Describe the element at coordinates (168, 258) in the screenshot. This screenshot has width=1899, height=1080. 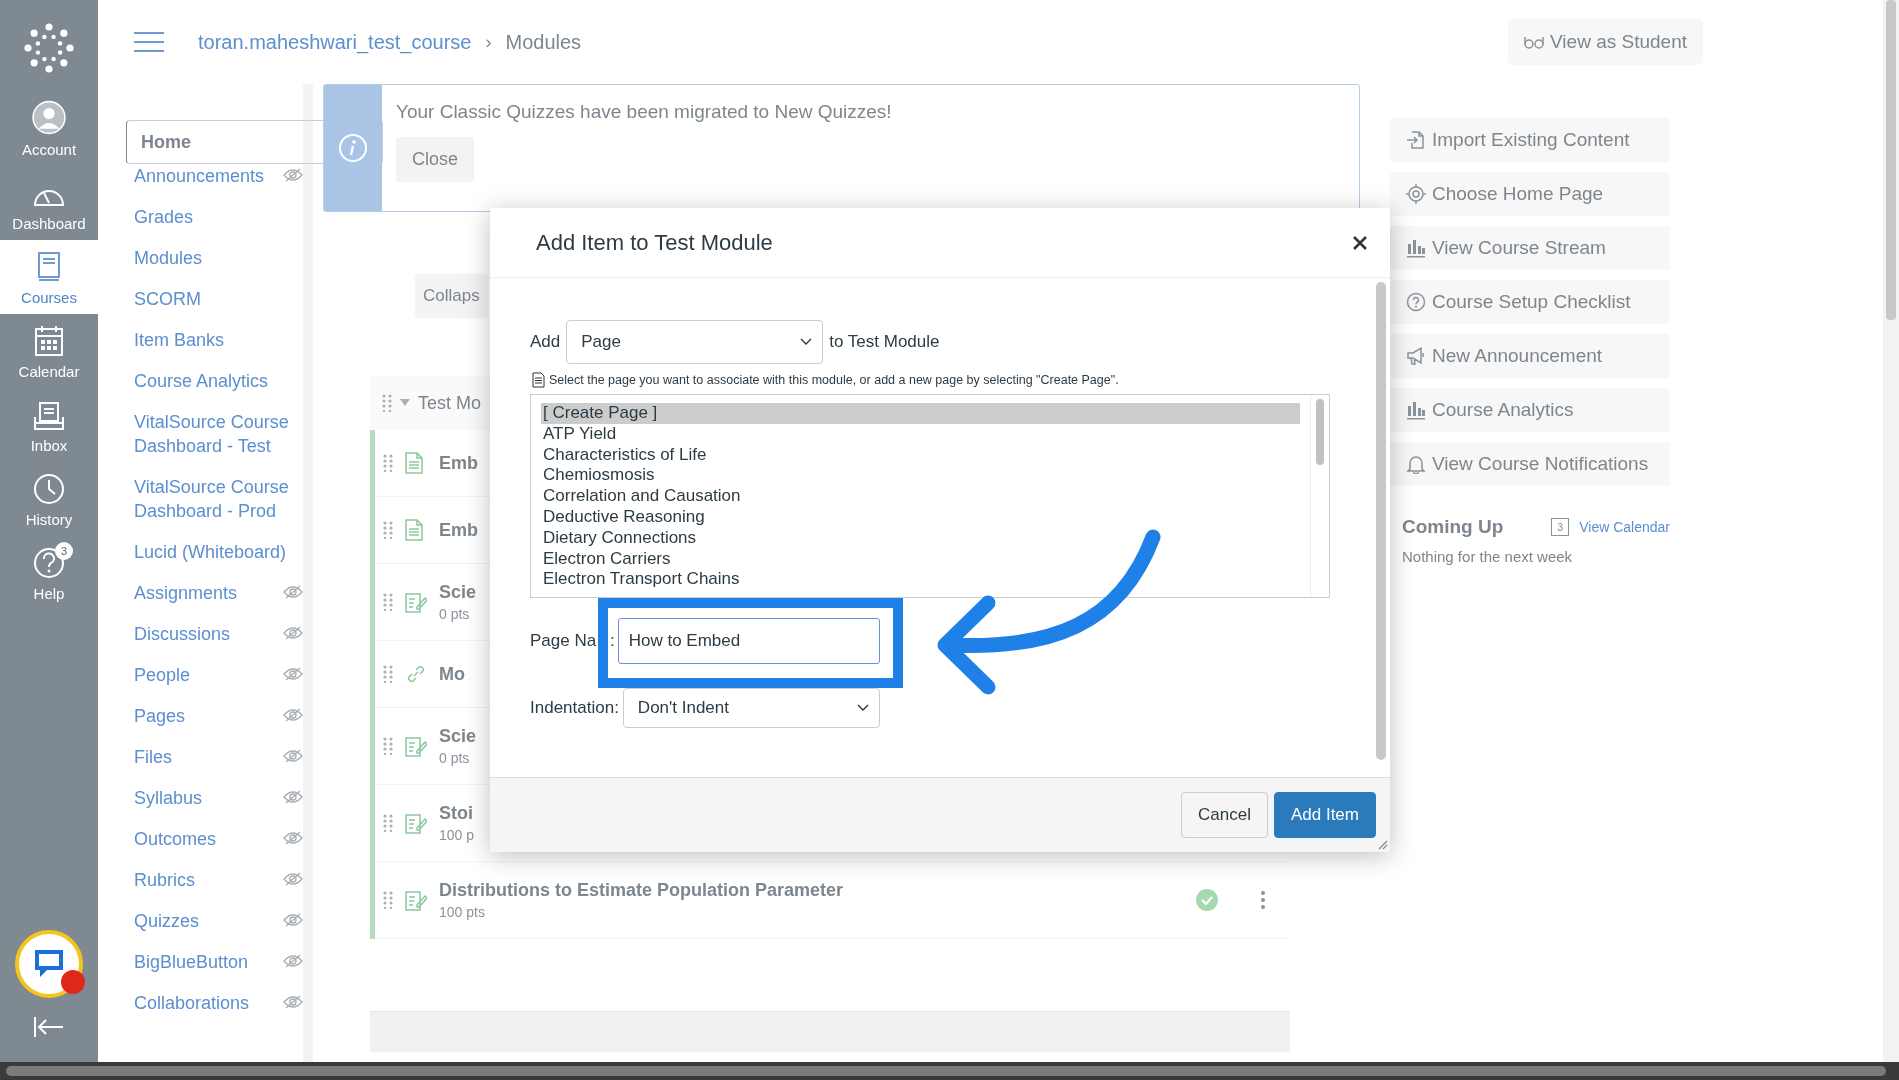
I see `course-nav-link: Modules` at that location.